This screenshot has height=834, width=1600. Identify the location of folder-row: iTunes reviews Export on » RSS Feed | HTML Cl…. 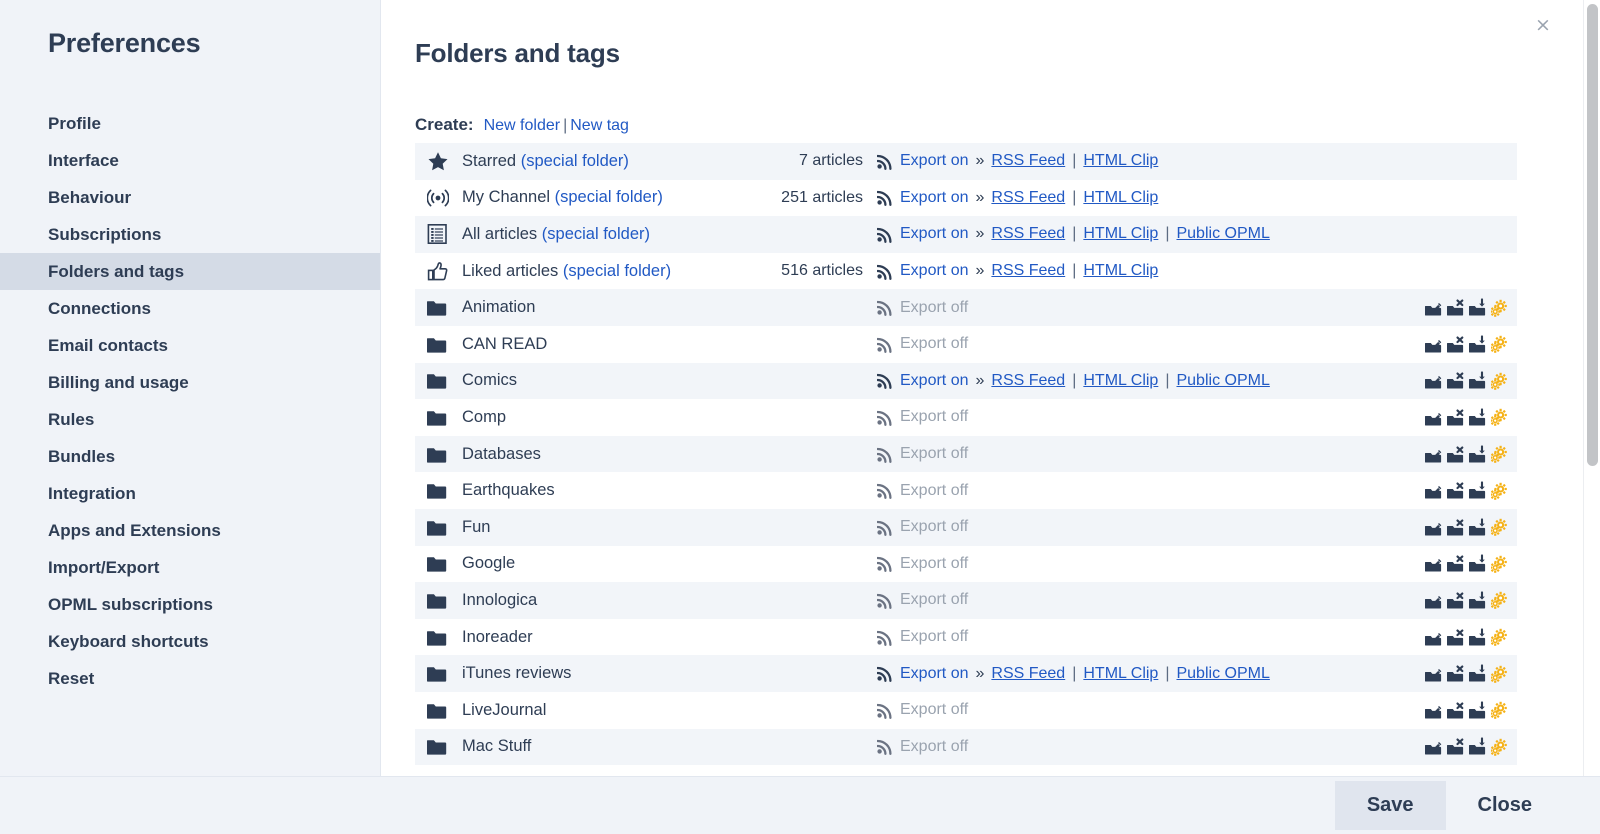
(966, 673).